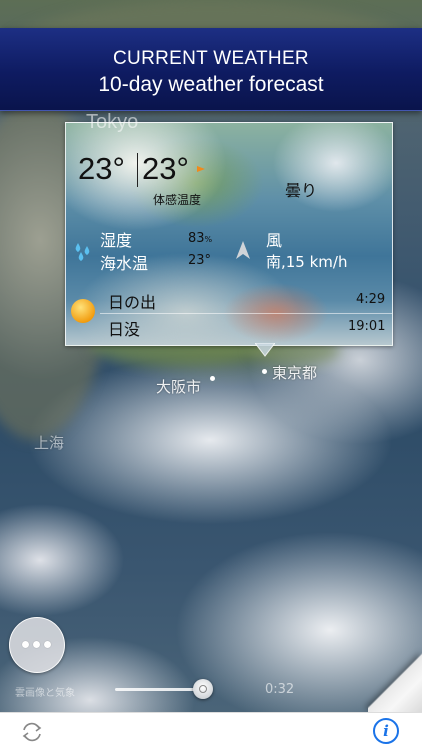 The height and width of the screenshot is (751, 422). Describe the element at coordinates (301, 190) in the screenshot. I see `condition-text: 曇り` at that location.